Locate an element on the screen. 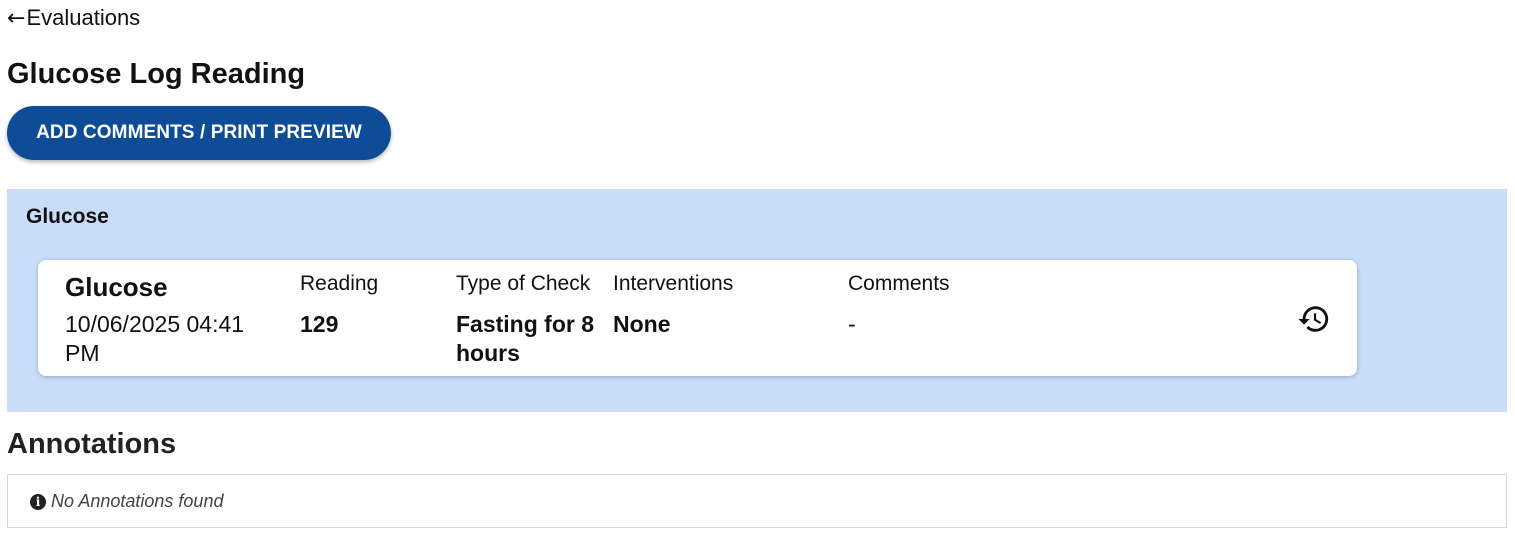  comments-label: Comments is located at coordinates (899, 283).